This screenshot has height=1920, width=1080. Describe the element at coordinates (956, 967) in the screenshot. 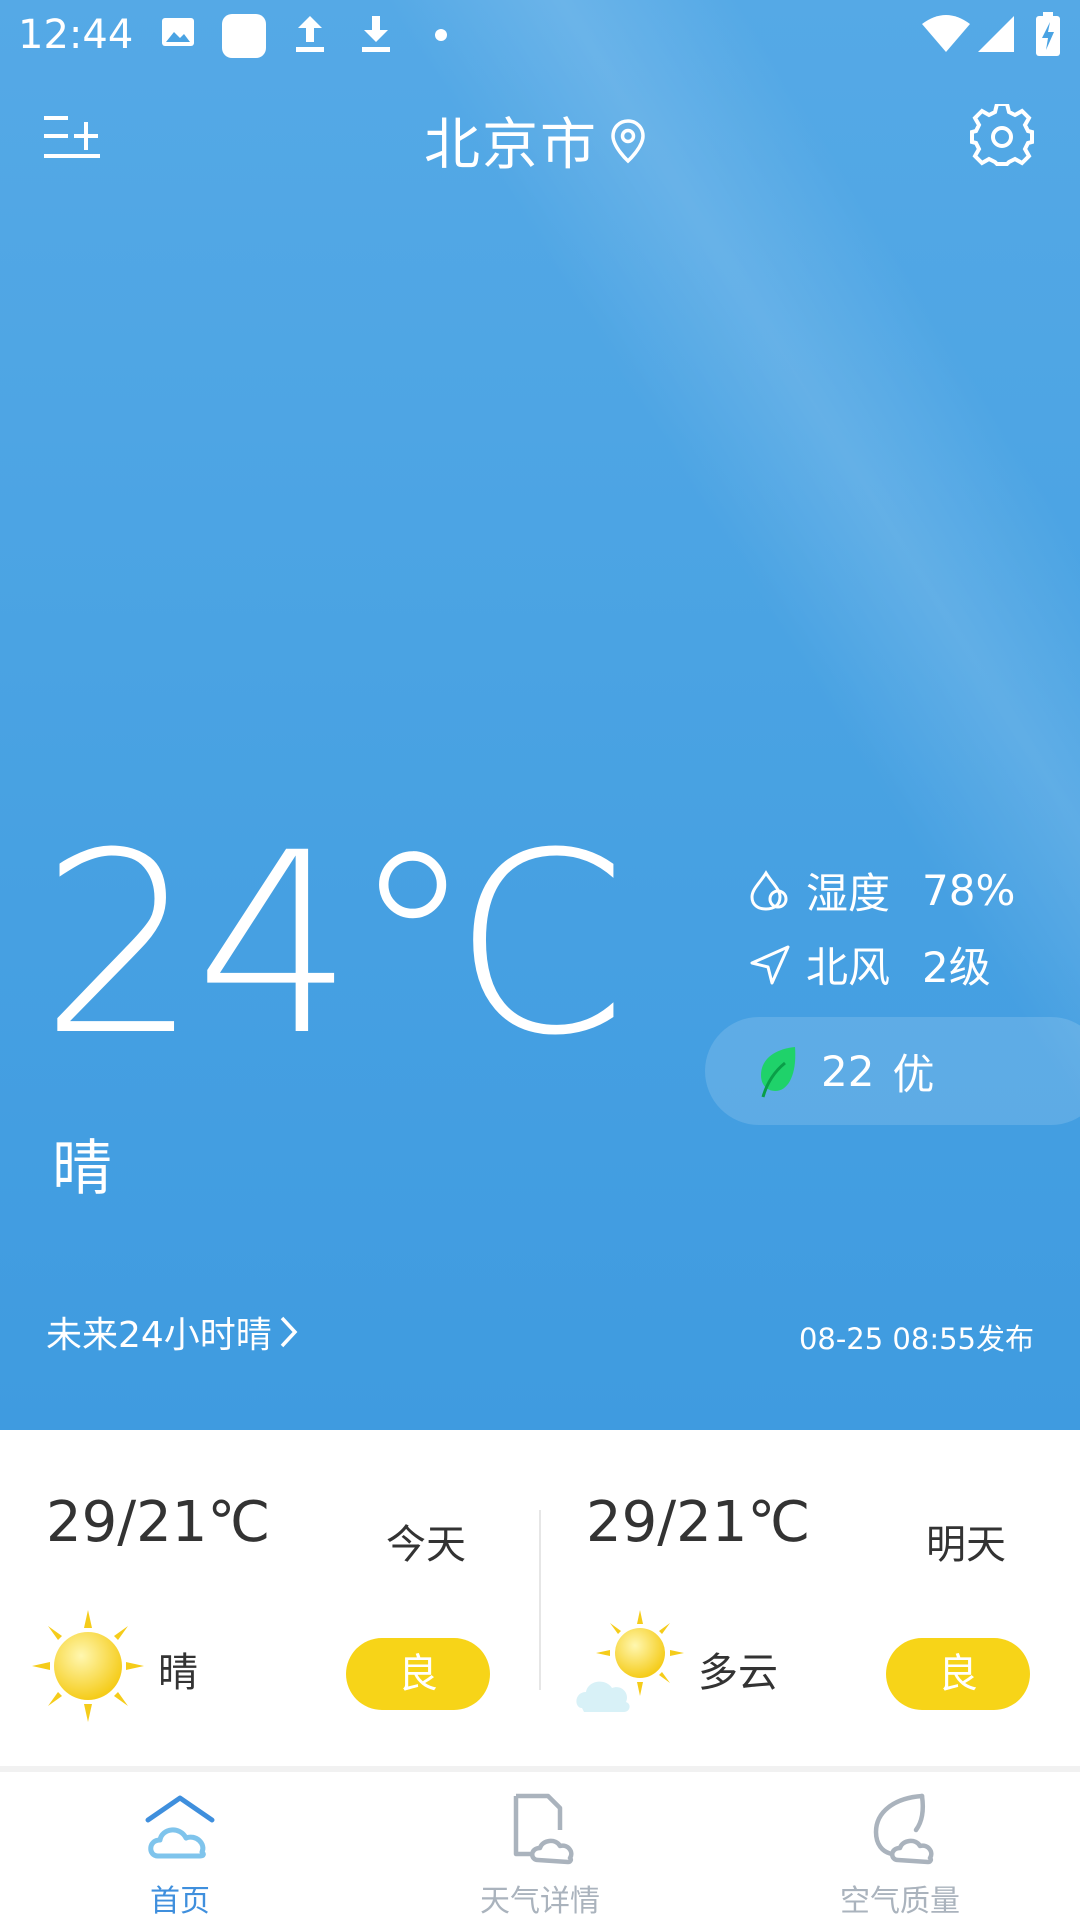

I see `wind-level: 2级` at that location.